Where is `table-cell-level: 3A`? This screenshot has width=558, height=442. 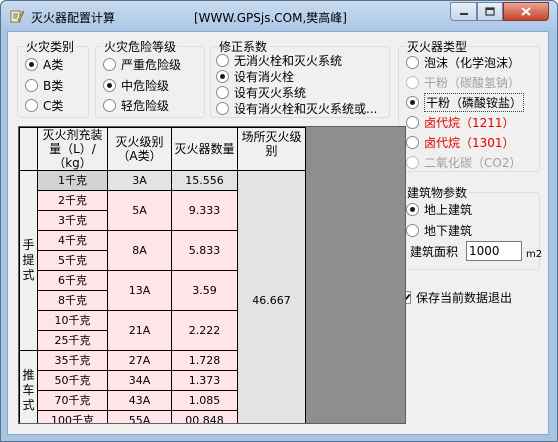 table-cell-level: 3A is located at coordinates (139, 180).